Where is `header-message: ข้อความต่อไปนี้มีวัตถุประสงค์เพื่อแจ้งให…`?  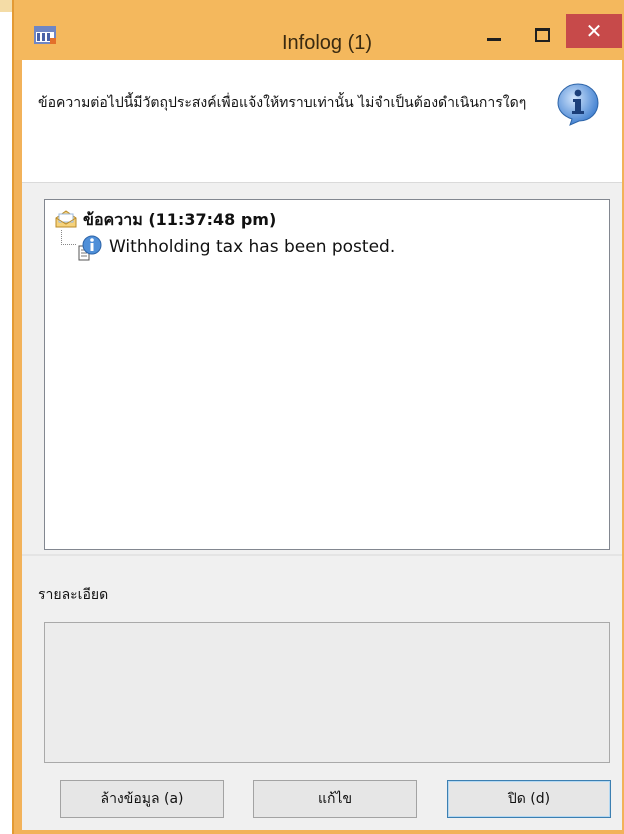
header-message: ข้อความต่อไปนี้มีวัตถุประสงค์เพื่อแจ้งให… is located at coordinates (282, 103).